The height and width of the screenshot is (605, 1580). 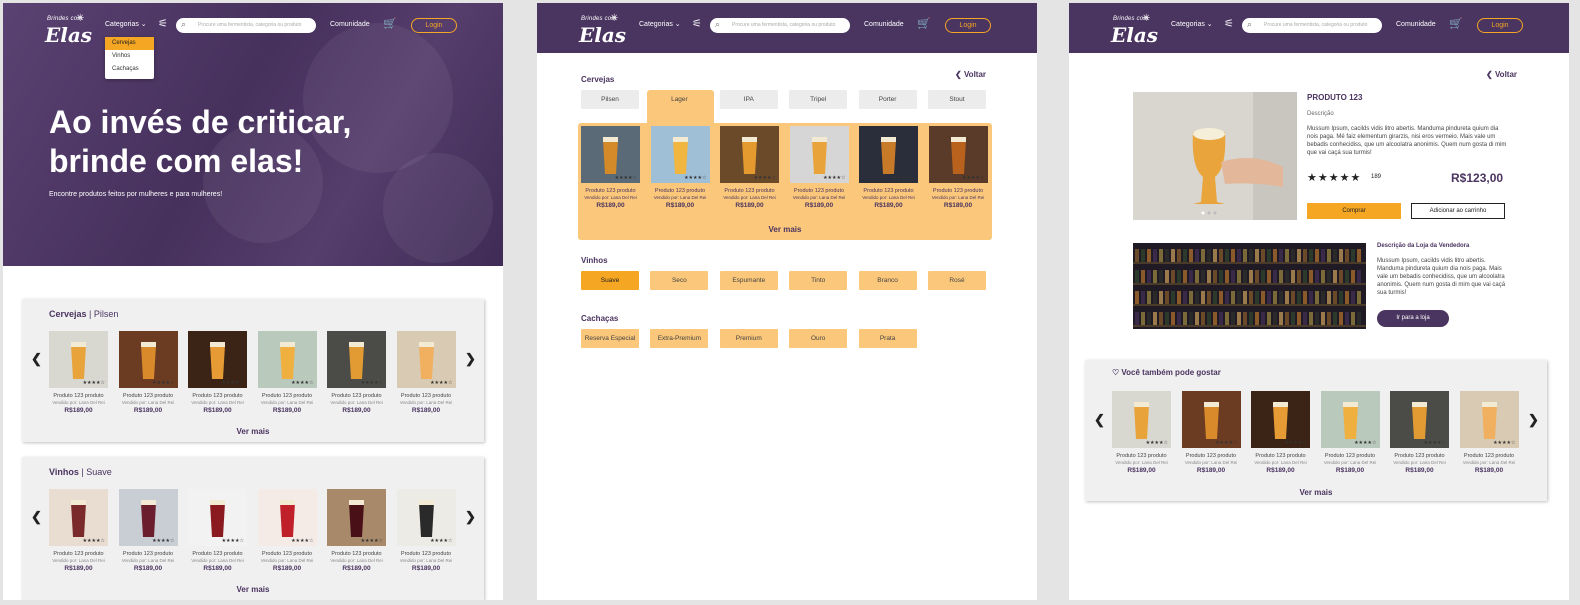 What do you see at coordinates (1249, 286) in the screenshot?
I see `store-image` at bounding box center [1249, 286].